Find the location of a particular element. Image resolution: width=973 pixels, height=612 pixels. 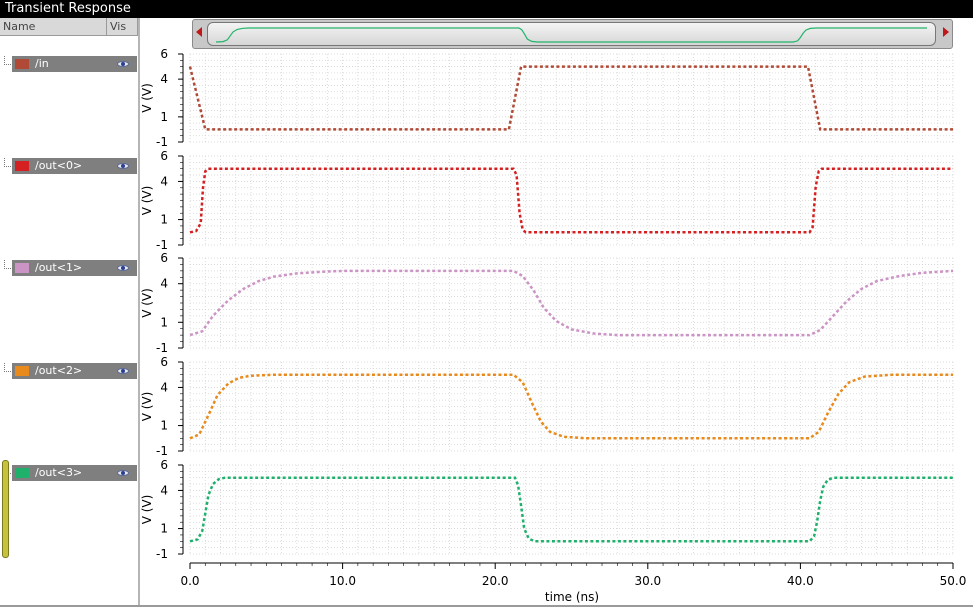

x-tick-label: 30.0 is located at coordinates (647, 581).